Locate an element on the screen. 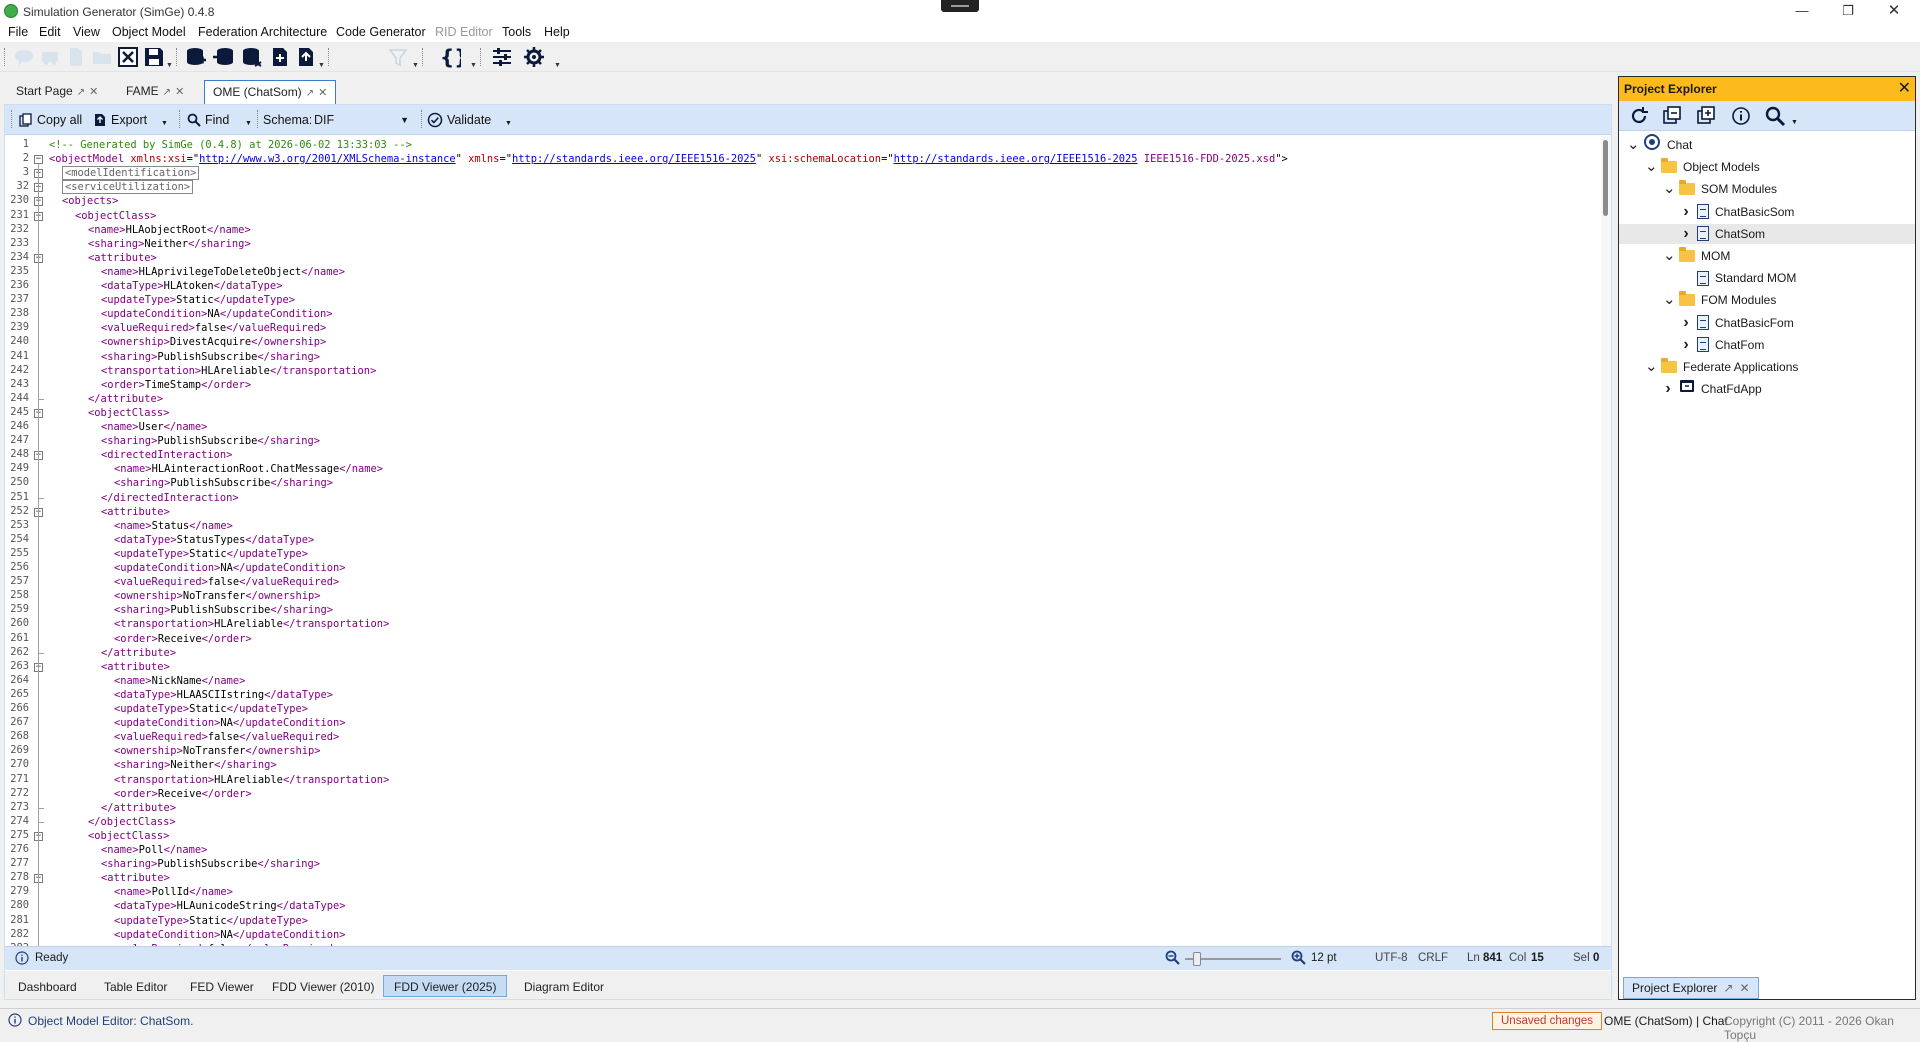  add-database-icon is located at coordinates (196, 57).